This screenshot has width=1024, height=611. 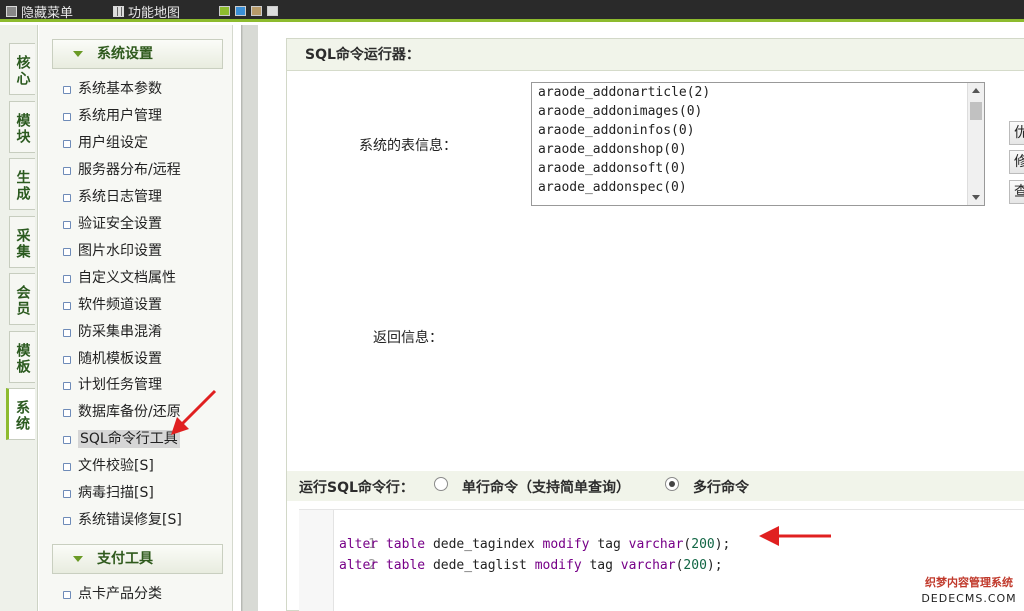 I want to click on scroll-up-icon, so click(x=976, y=90).